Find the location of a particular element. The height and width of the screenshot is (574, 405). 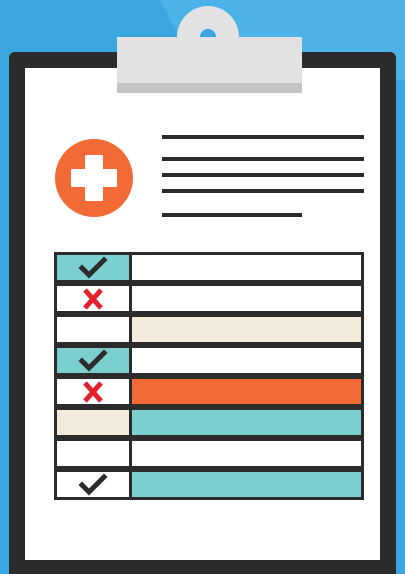

clip-plate is located at coordinates (209, 60).